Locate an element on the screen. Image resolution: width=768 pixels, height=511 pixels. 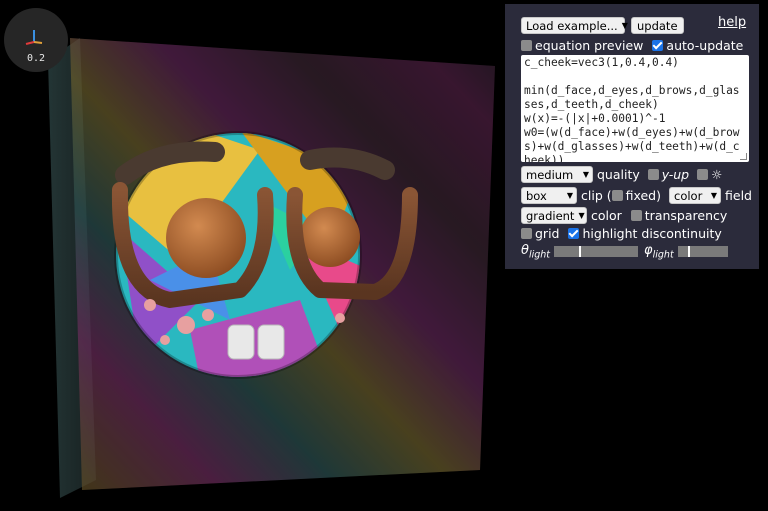
fixed-label: fixed) is located at coordinates (643, 195).